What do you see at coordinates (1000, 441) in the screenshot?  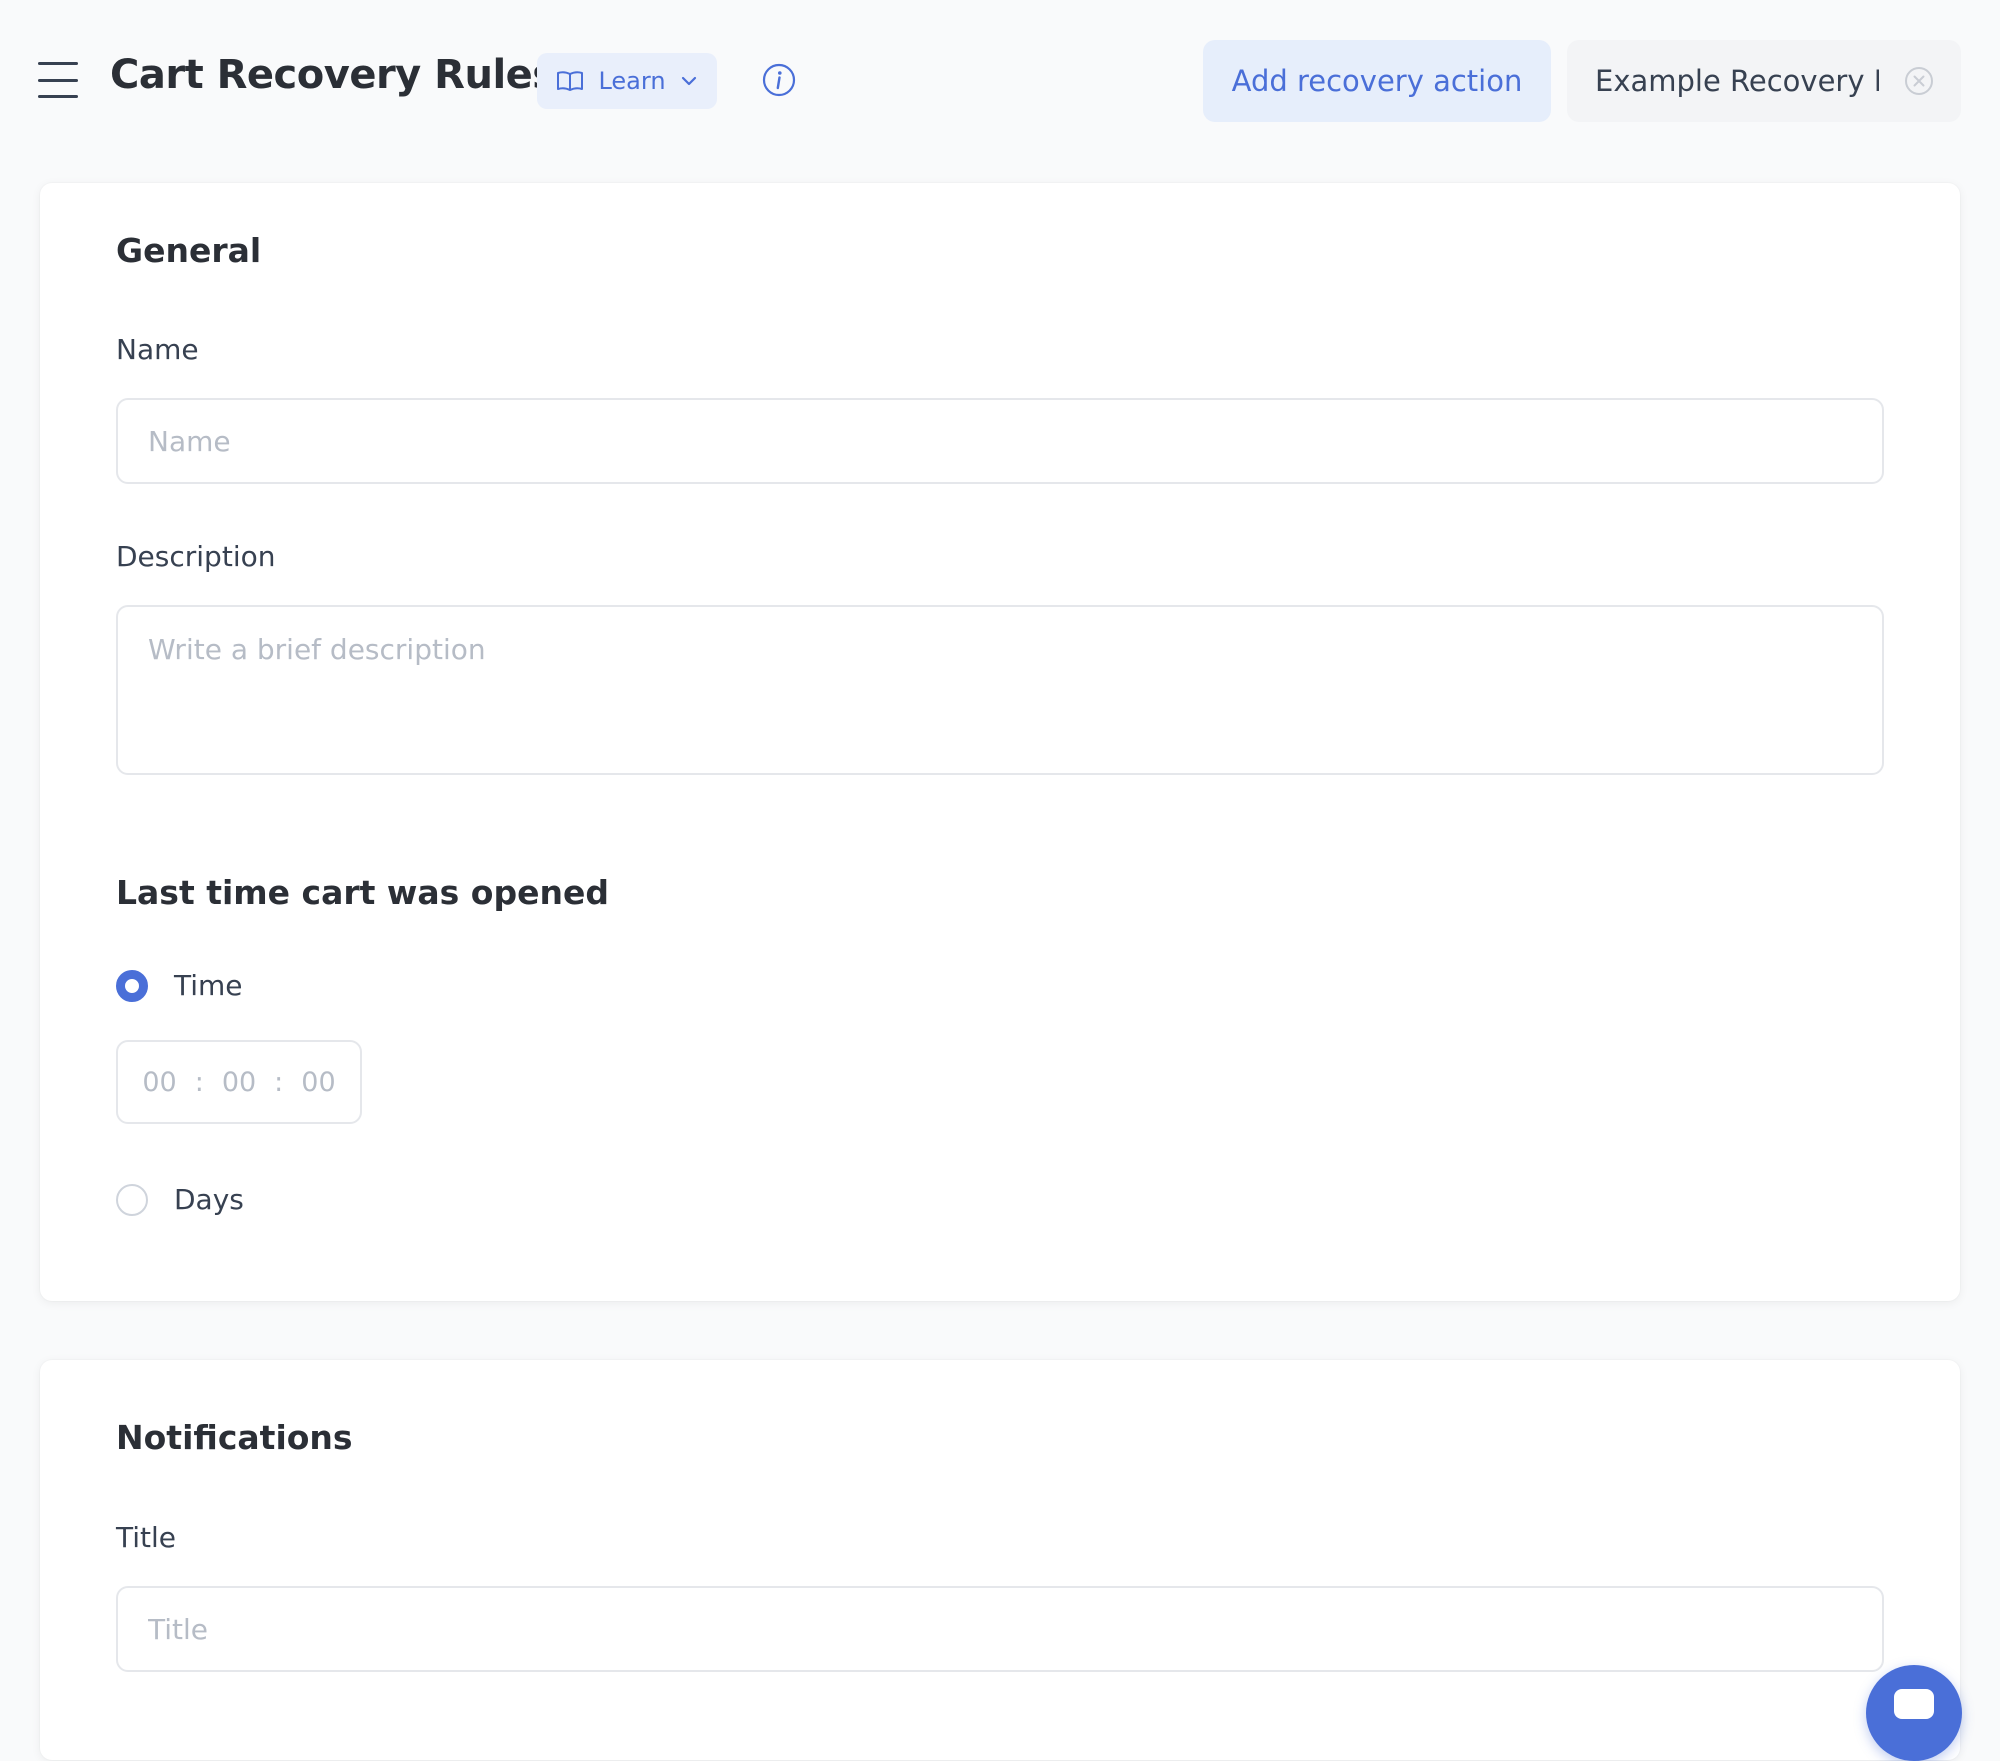 I see `name-input` at bounding box center [1000, 441].